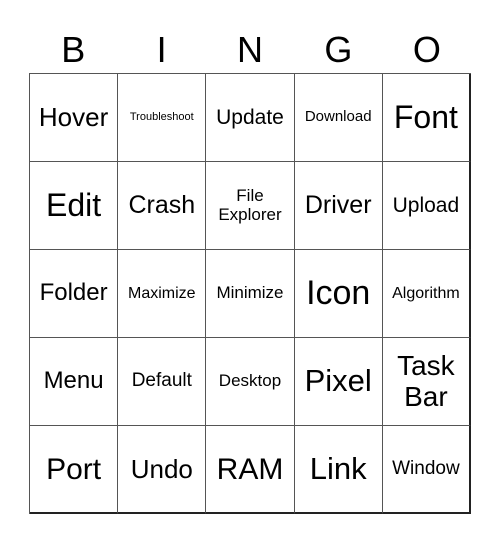  I want to click on bingo-cell: Hover, so click(74, 118).